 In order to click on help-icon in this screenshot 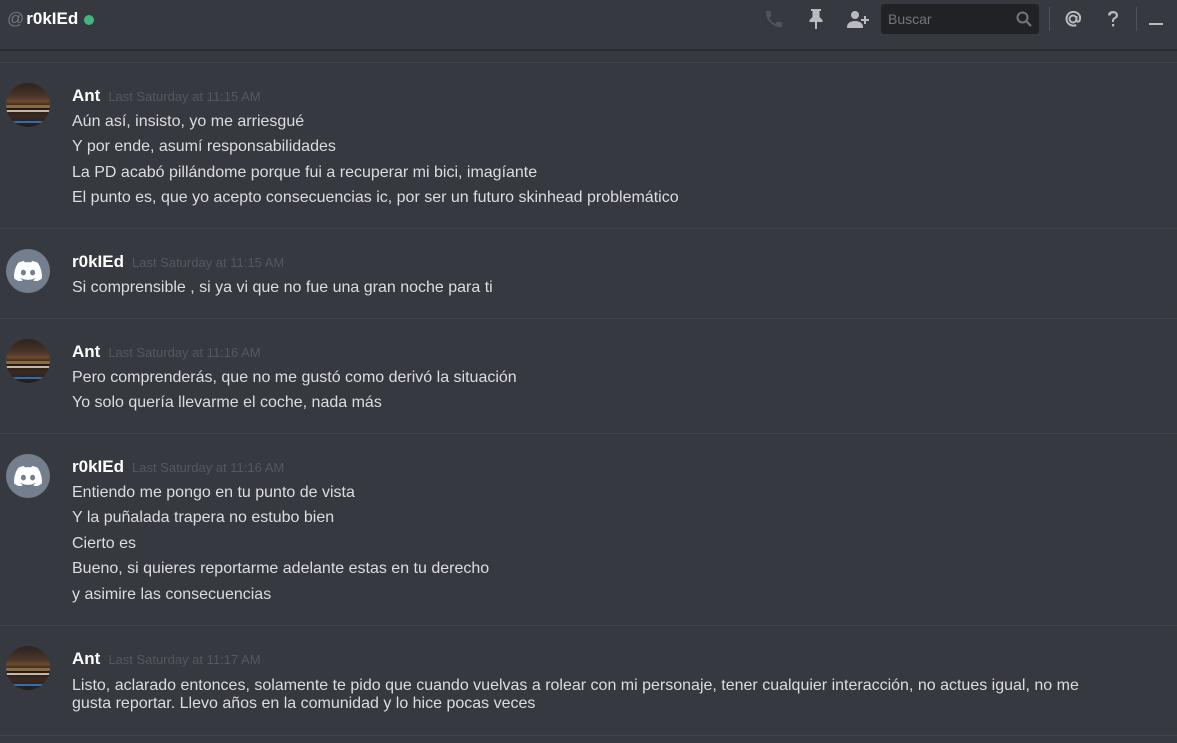, I will do `click(1113, 19)`.